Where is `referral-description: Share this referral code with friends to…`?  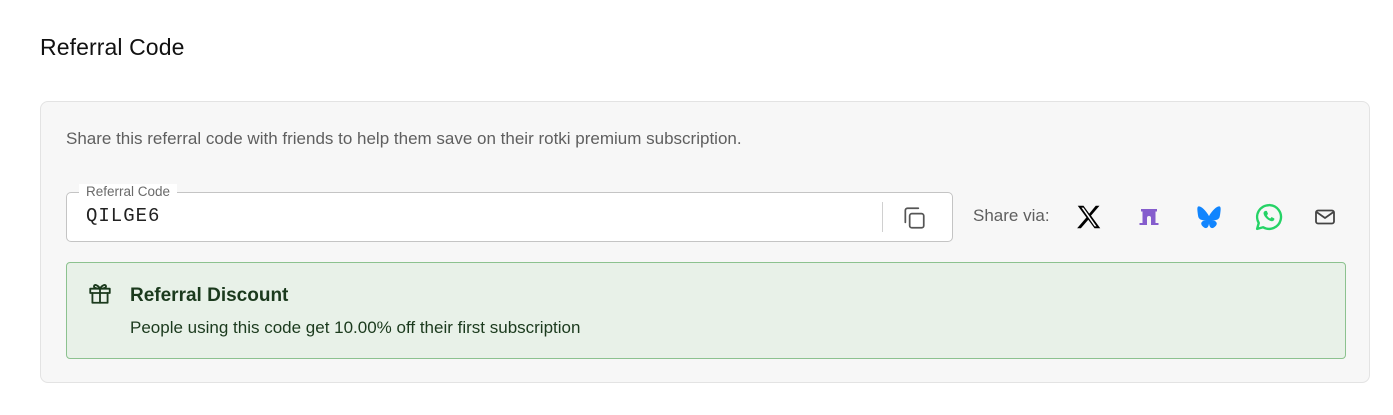
referral-description: Share this referral code with friends to… is located at coordinates (404, 138).